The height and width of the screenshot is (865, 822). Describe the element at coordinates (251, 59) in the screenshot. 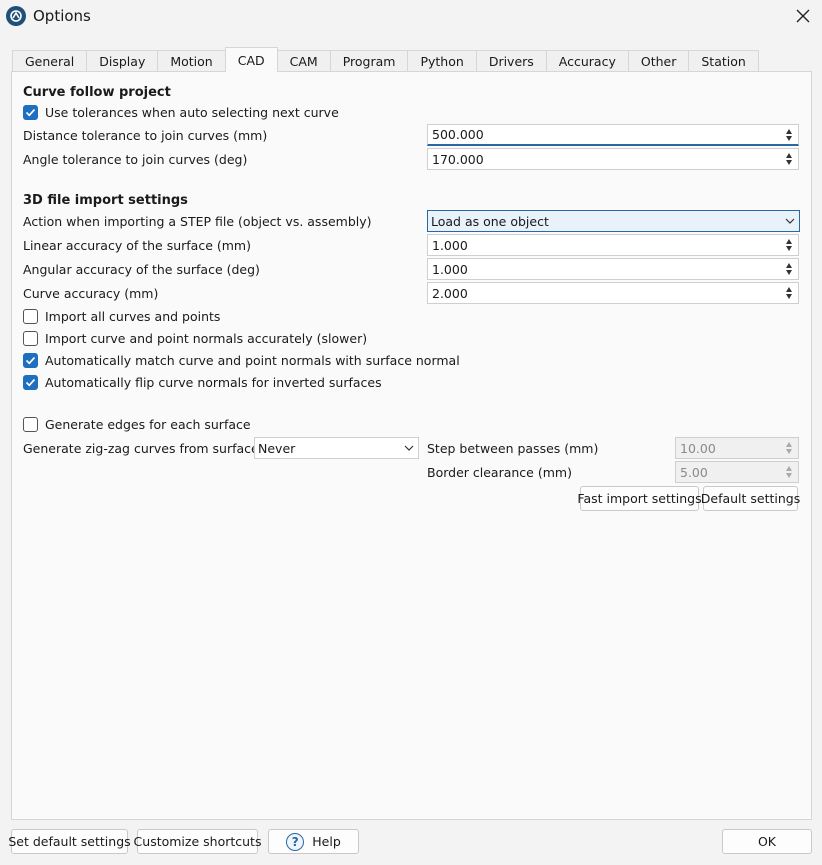

I see `tab-cad: CAD` at that location.